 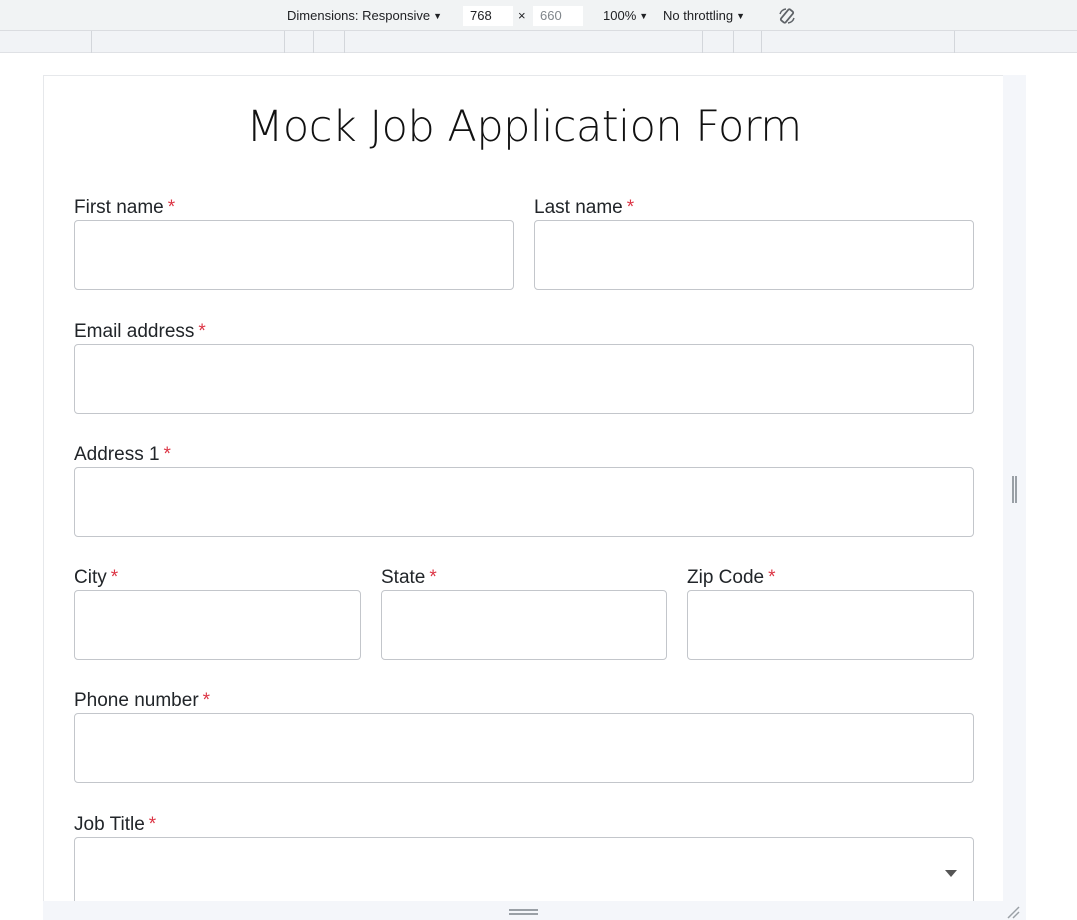 I want to click on address1-label: Address 1 *, so click(x=122, y=455).